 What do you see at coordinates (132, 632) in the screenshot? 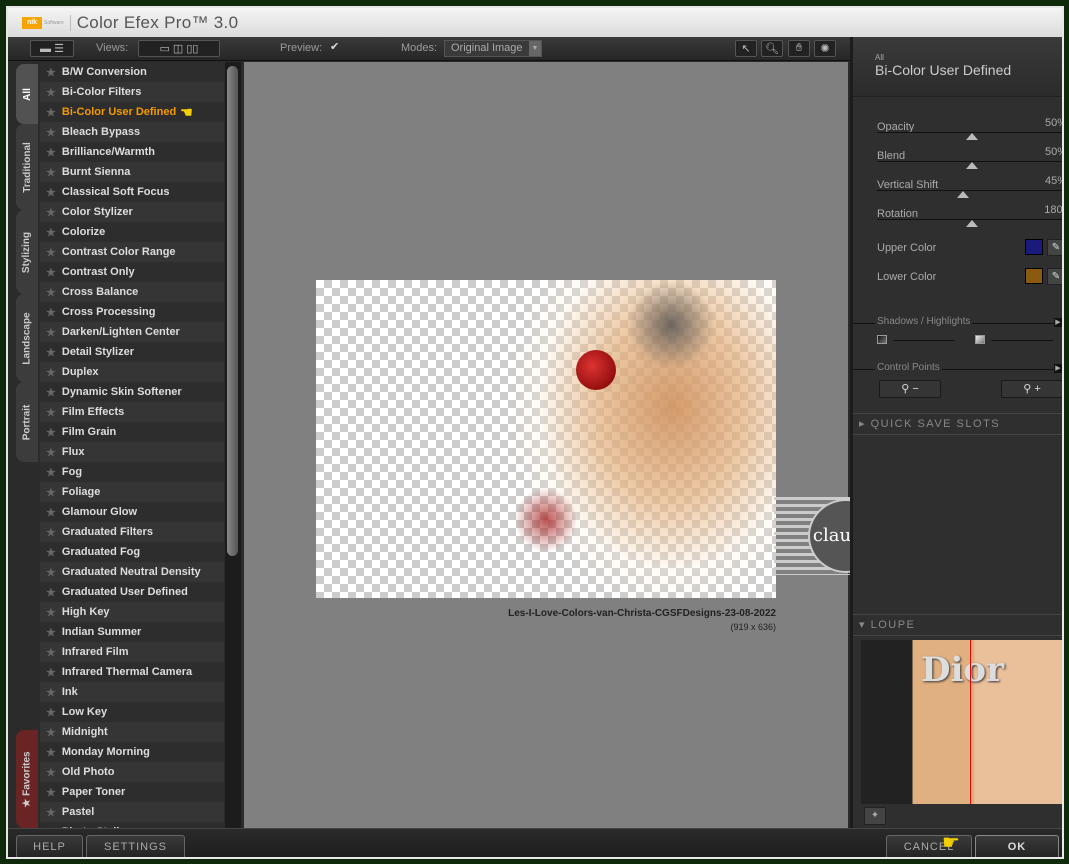
I see `filter-item: ★ Indian Summer` at bounding box center [132, 632].